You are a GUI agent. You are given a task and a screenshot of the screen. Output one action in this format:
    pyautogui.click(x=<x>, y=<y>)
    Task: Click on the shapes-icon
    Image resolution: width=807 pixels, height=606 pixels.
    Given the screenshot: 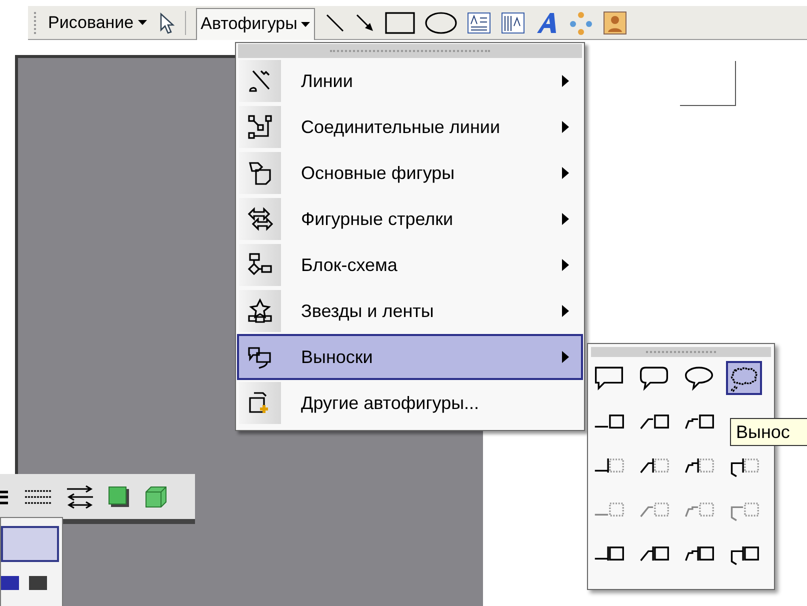 What is the action you would take?
    pyautogui.click(x=260, y=173)
    